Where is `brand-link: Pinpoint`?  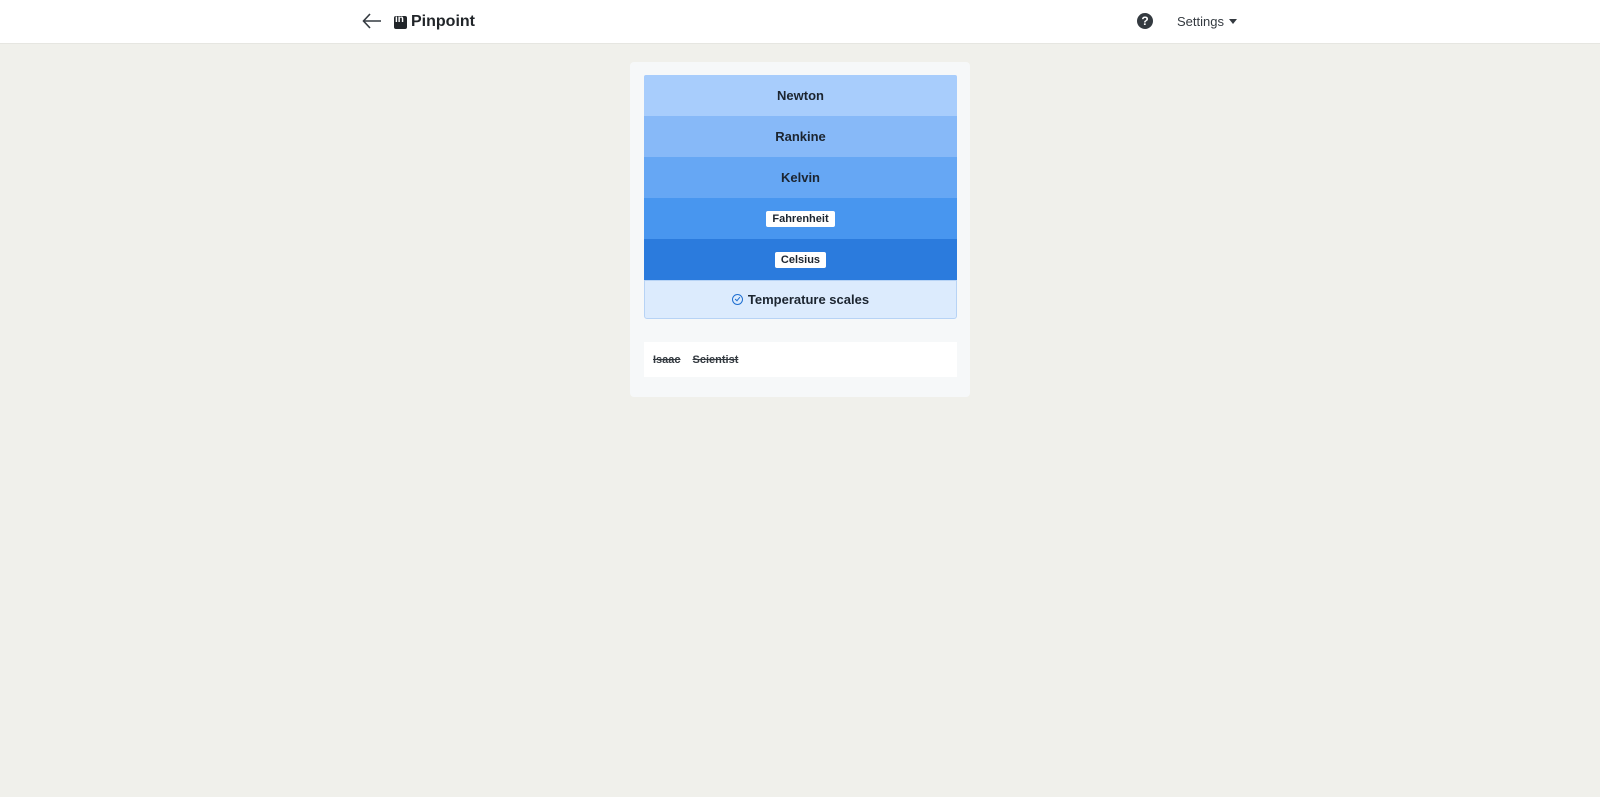
brand-link: Pinpoint is located at coordinates (434, 22).